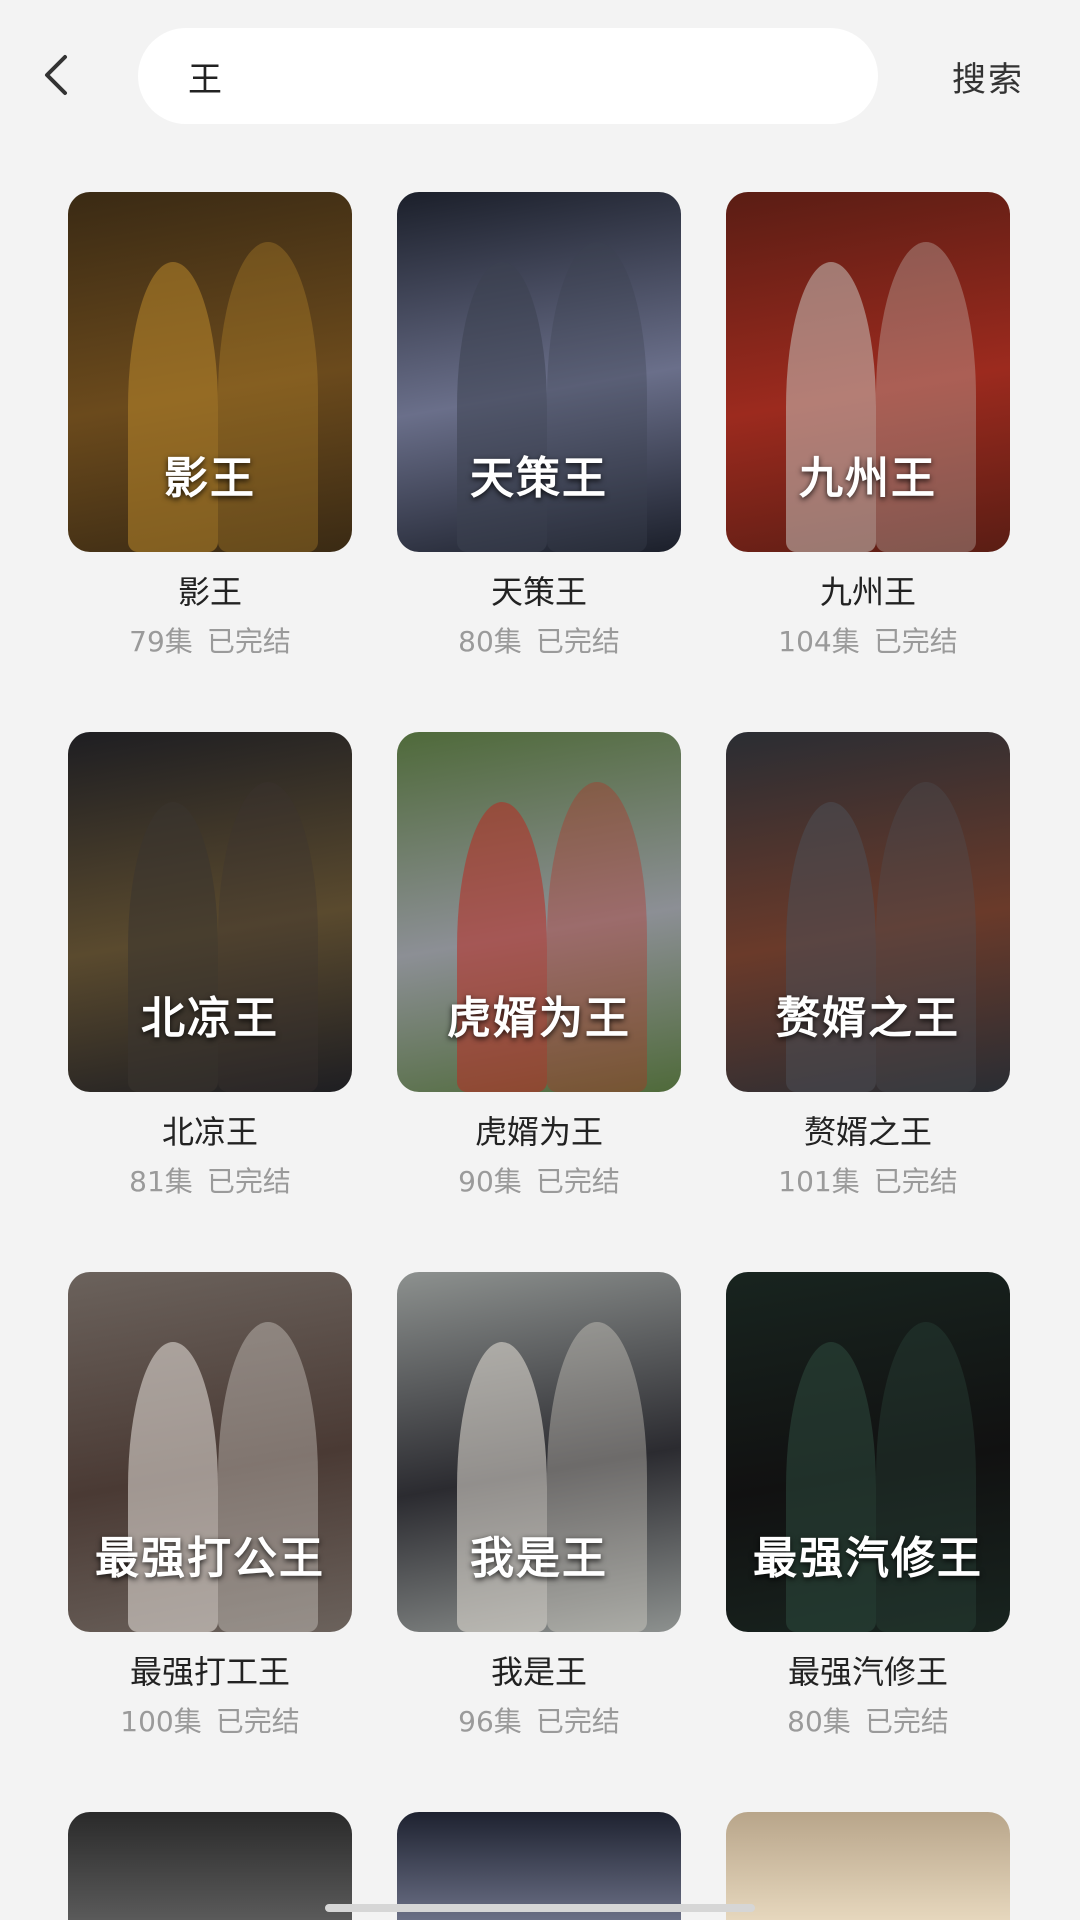  I want to click on top-bar: 搜索, so click(540, 75).